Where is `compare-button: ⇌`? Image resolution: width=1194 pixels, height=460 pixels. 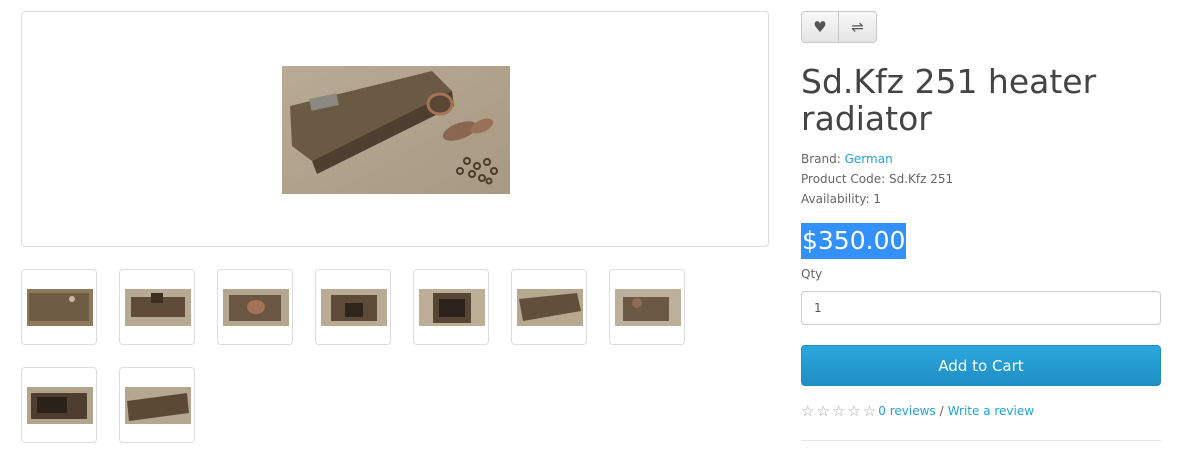
compare-button: ⇌ is located at coordinates (858, 27).